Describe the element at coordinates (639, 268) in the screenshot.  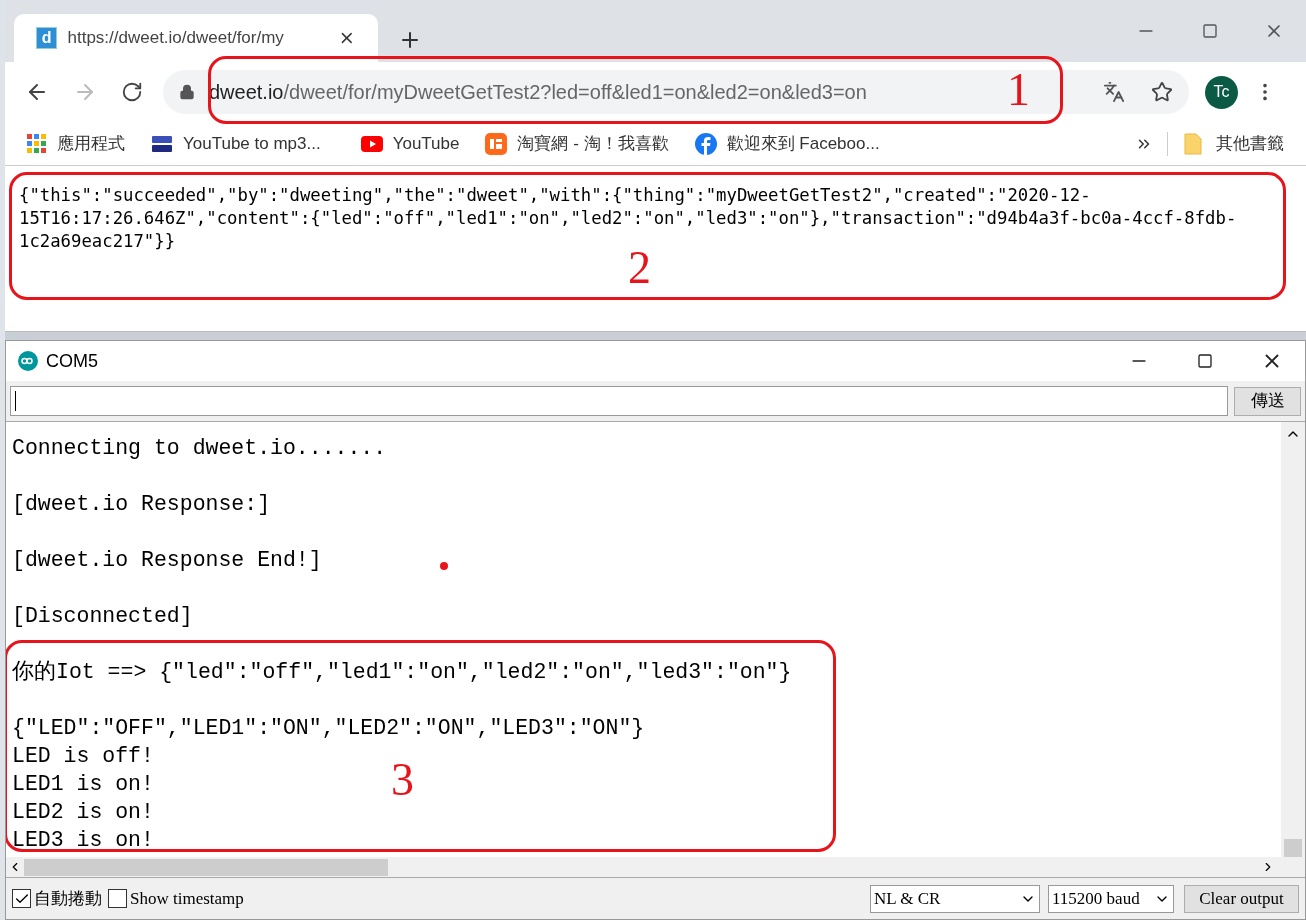
I see `annotation-number: 2` at that location.